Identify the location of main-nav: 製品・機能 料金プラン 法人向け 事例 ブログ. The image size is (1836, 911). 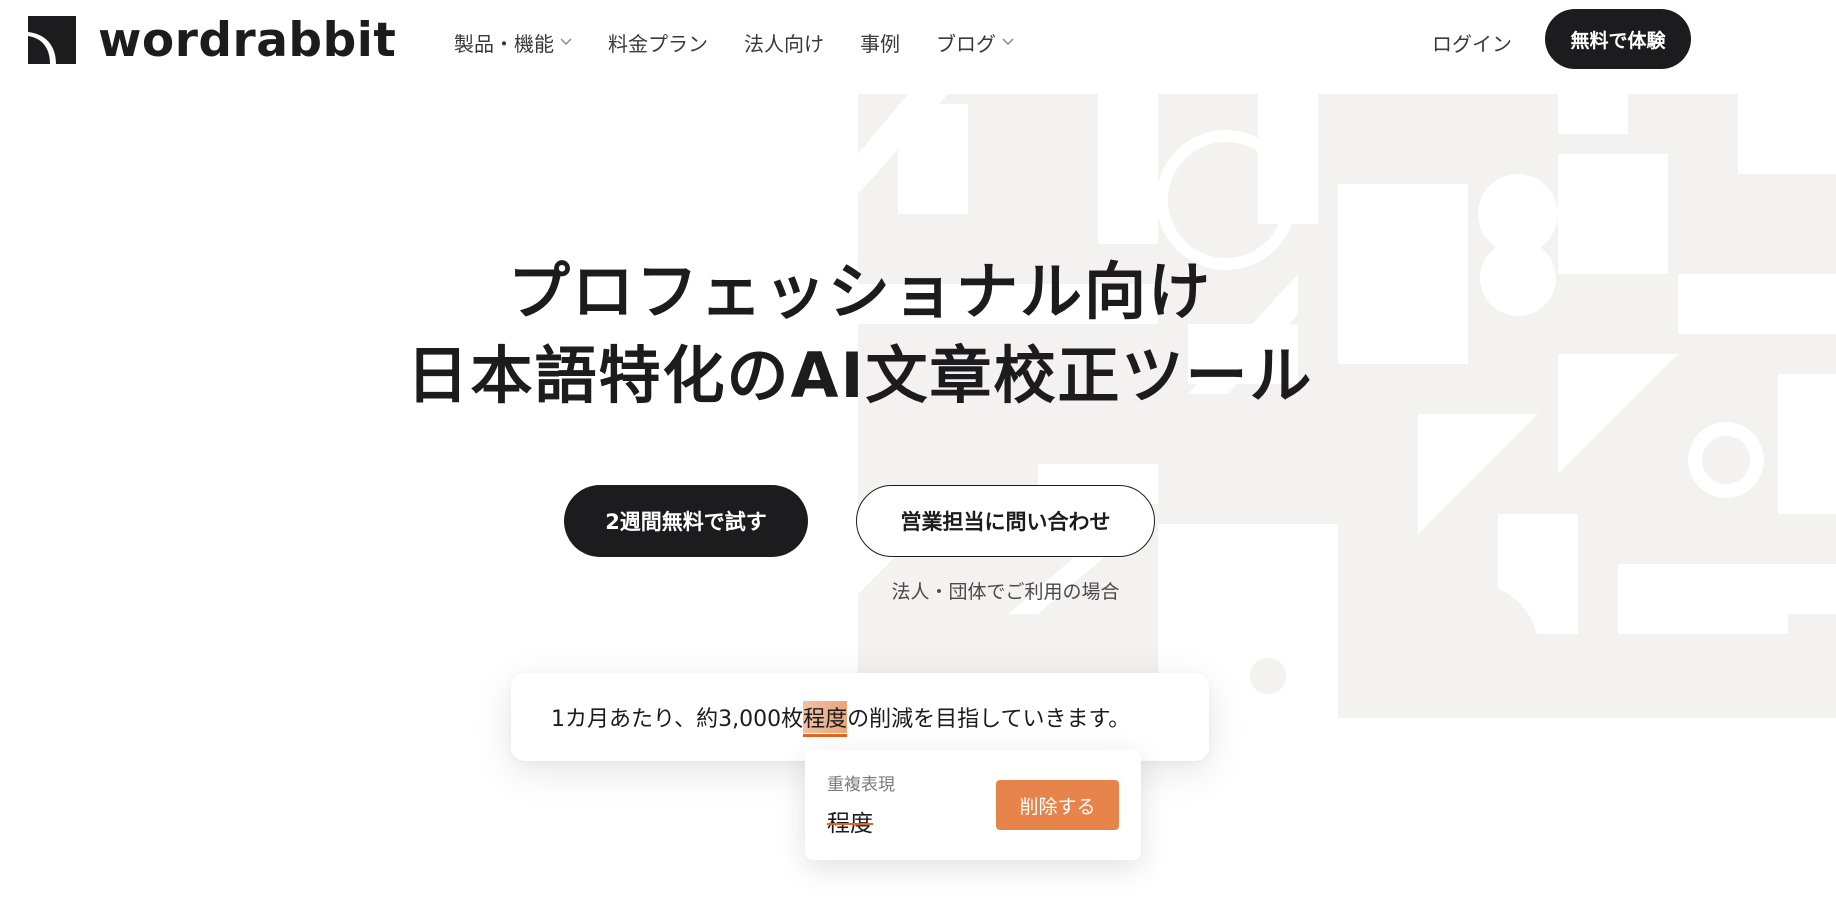
(752, 42).